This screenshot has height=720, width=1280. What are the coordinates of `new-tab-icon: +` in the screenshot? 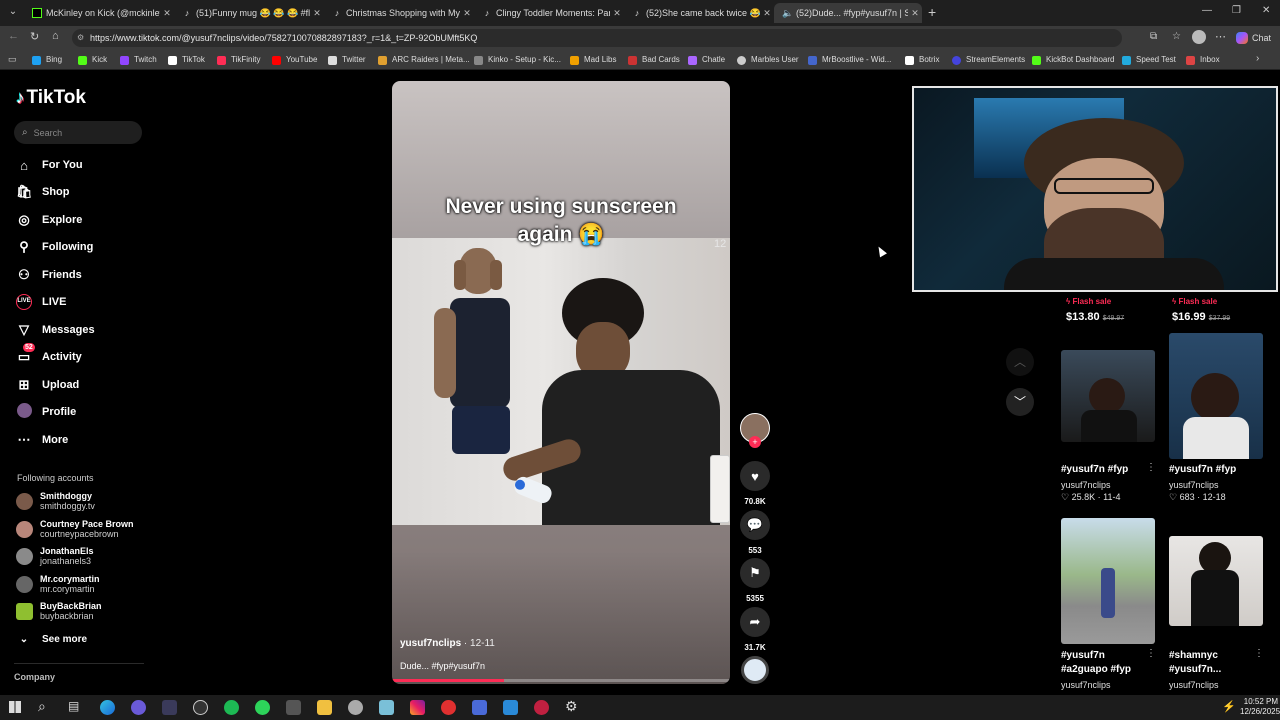 It's located at (932, 12).